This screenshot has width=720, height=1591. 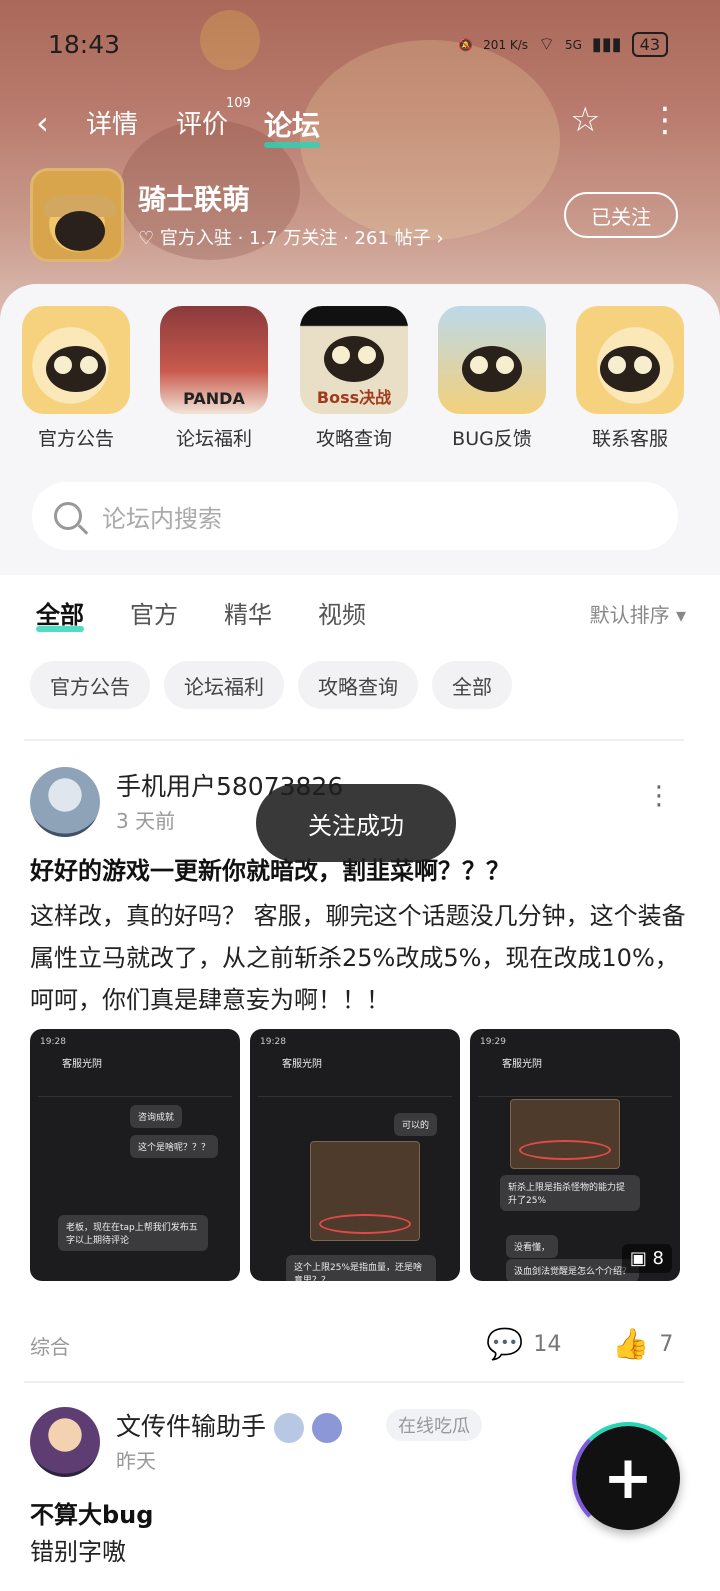 I want to click on category-chips: 官方公告 论坛福利 攻略查询 全部, so click(x=271, y=685).